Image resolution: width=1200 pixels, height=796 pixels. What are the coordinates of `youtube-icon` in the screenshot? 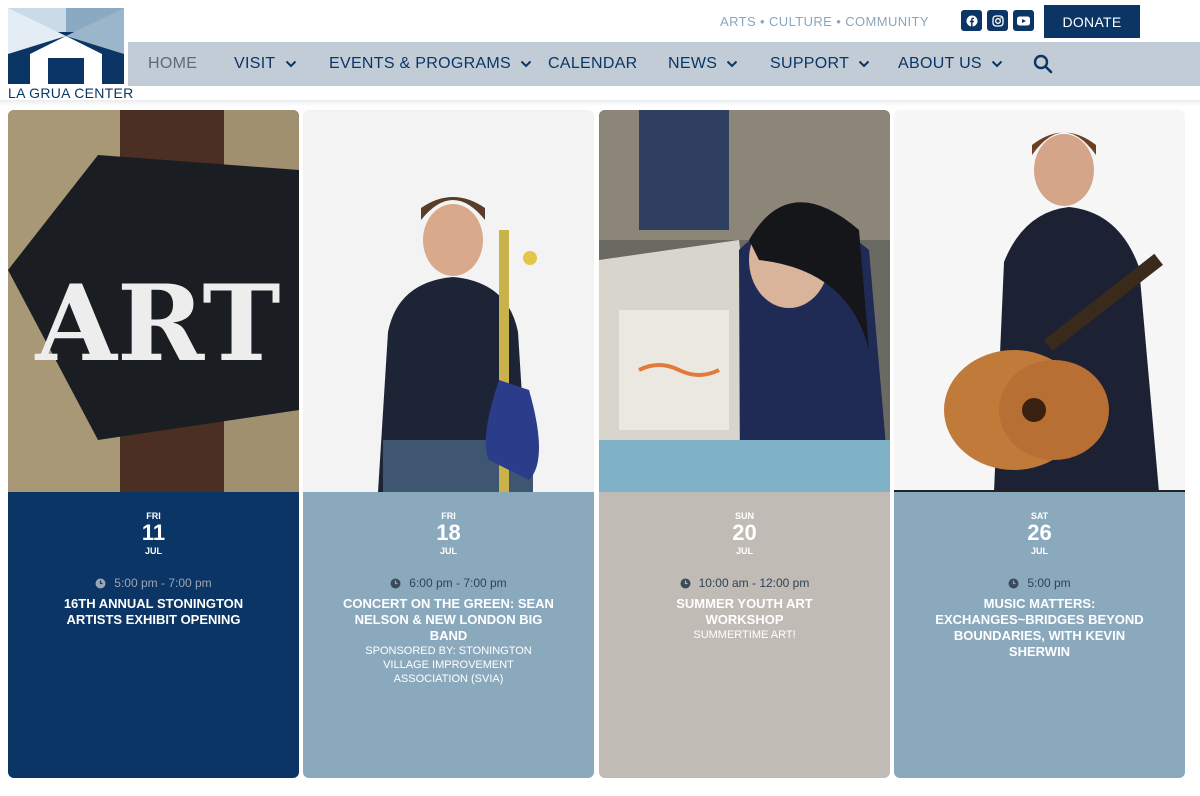 It's located at (1023, 20).